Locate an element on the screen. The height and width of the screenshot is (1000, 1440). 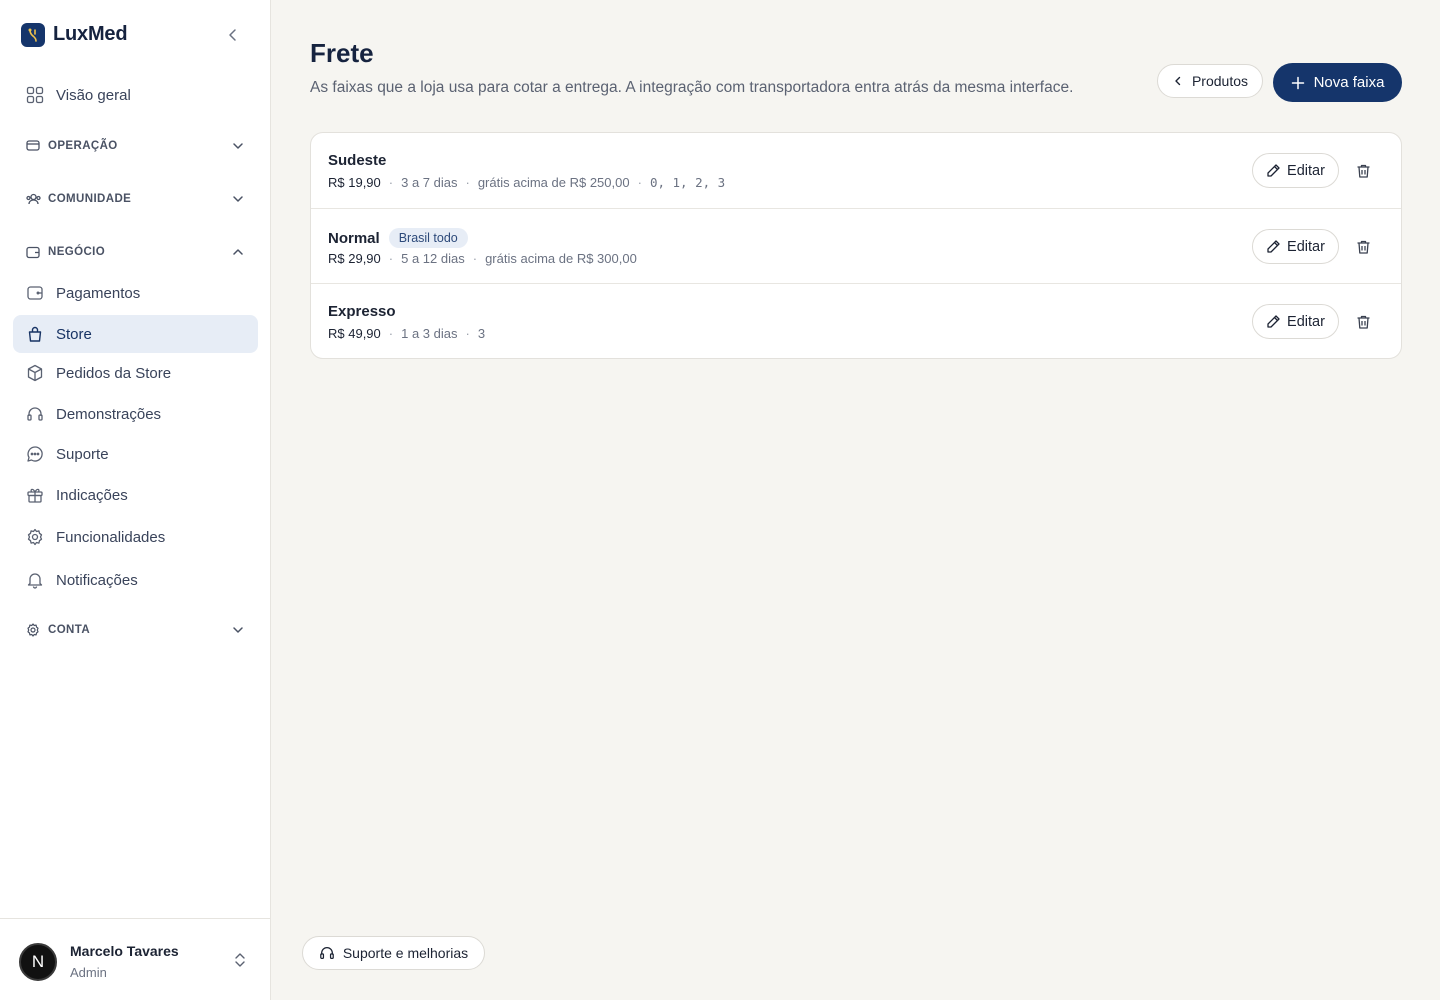
bell-icon is located at coordinates (35, 580).